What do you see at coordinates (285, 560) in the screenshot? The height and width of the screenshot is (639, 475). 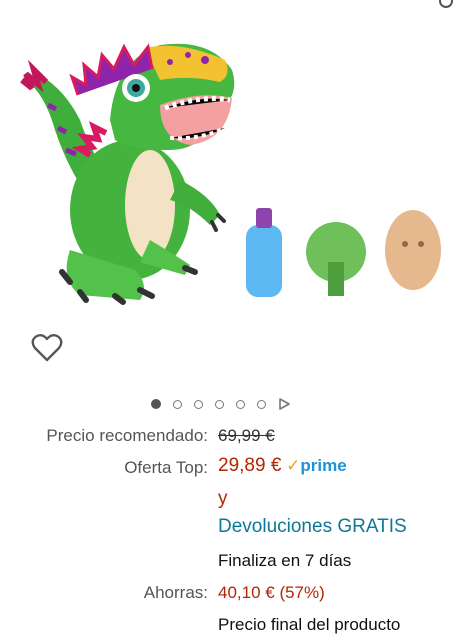 I see `deal-ends-text: Finaliza en 7 días` at bounding box center [285, 560].